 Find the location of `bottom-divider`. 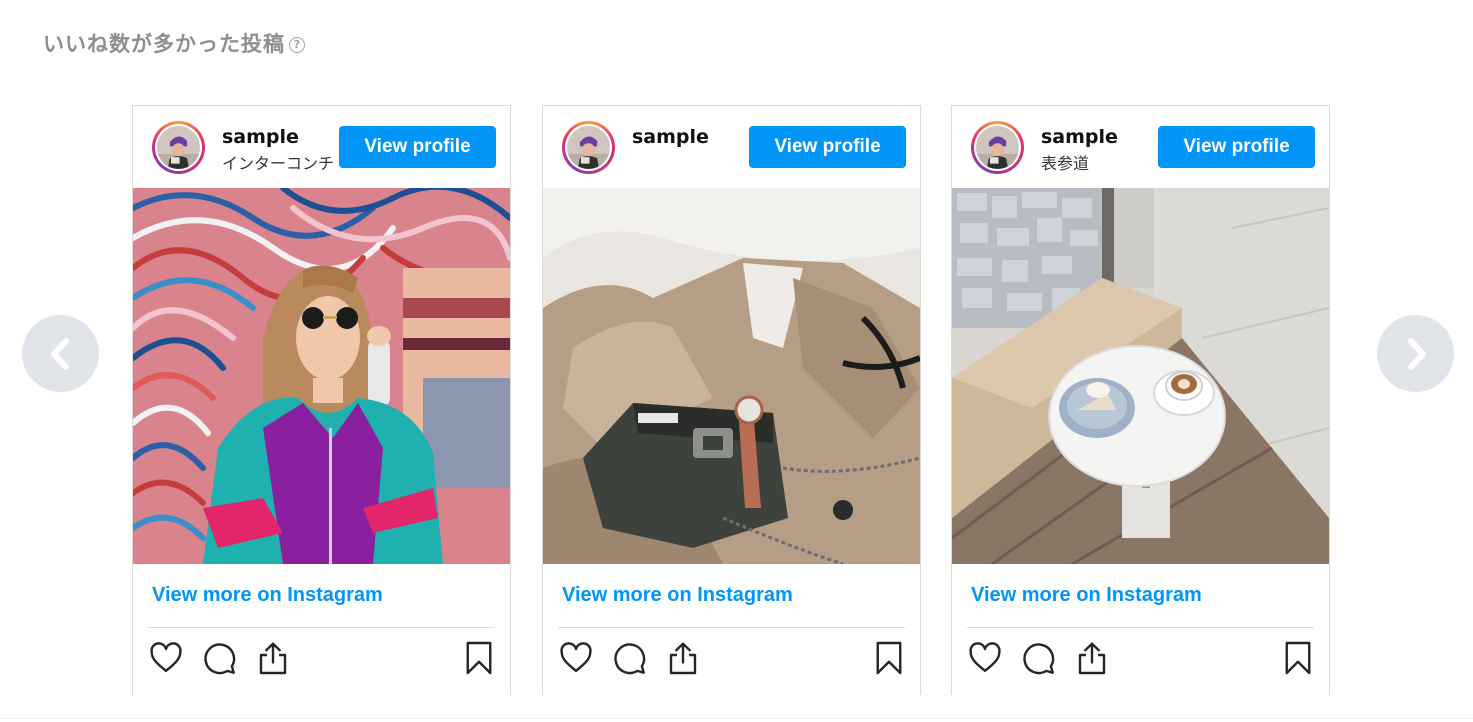

bottom-divider is located at coordinates (736, 718).